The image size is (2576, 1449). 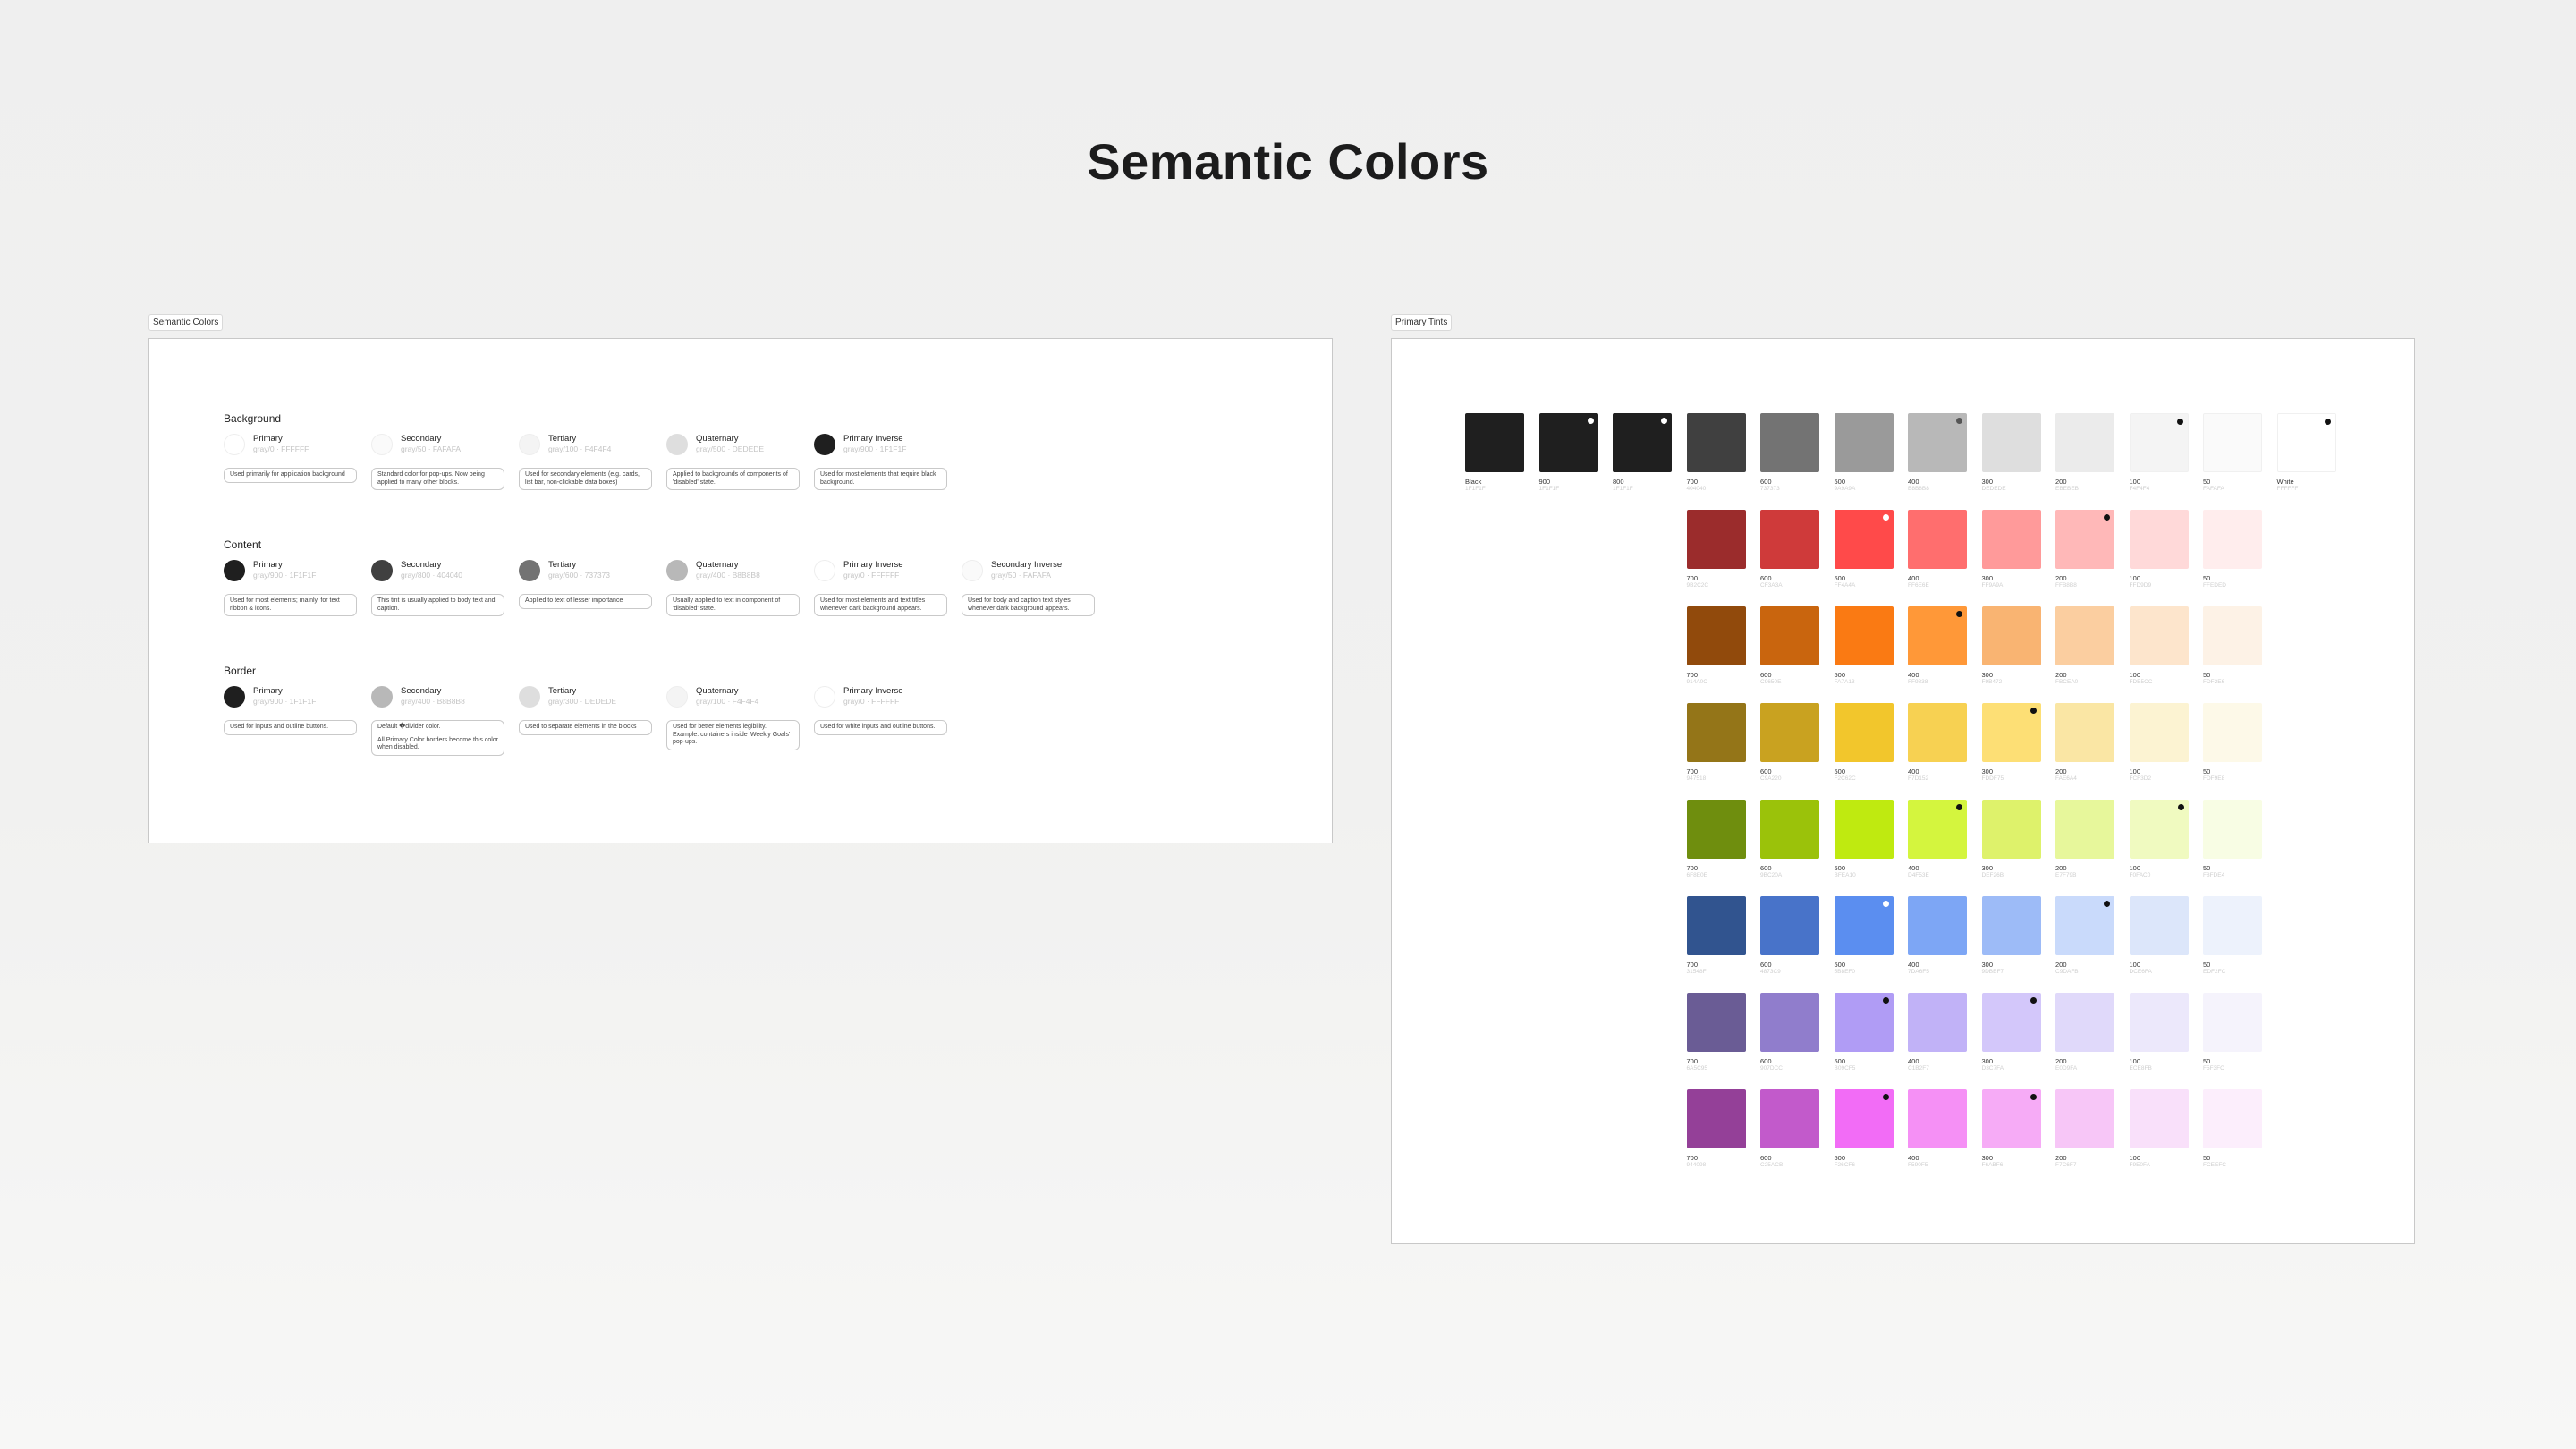 I want to click on tile-hex: C9DAFB, so click(x=2067, y=972).